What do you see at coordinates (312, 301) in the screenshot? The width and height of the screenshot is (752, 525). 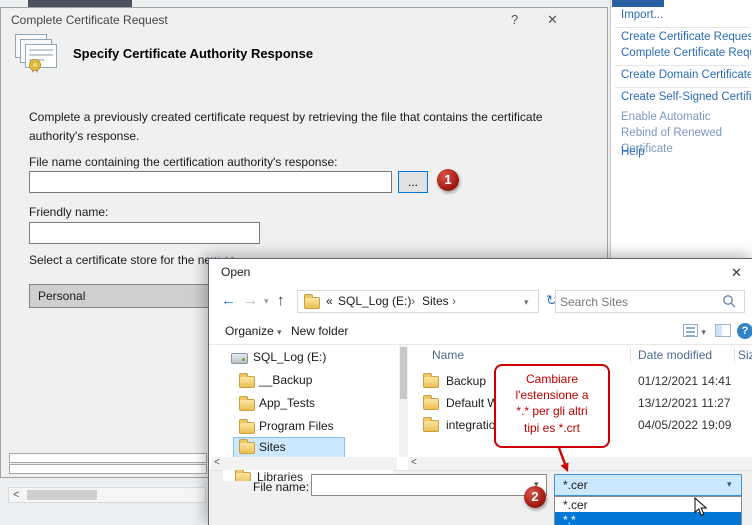 I see `location-folder-icon` at bounding box center [312, 301].